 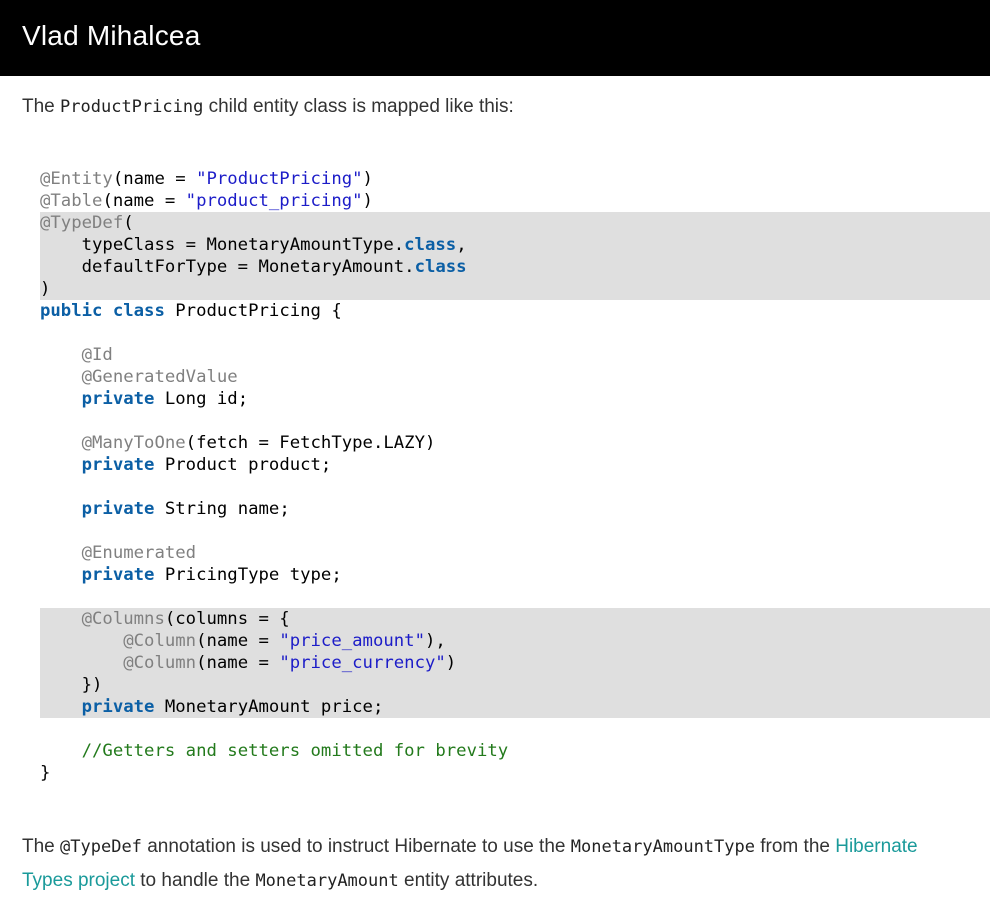 I want to click on code-text: MonetaryAmount price;, so click(x=269, y=707).